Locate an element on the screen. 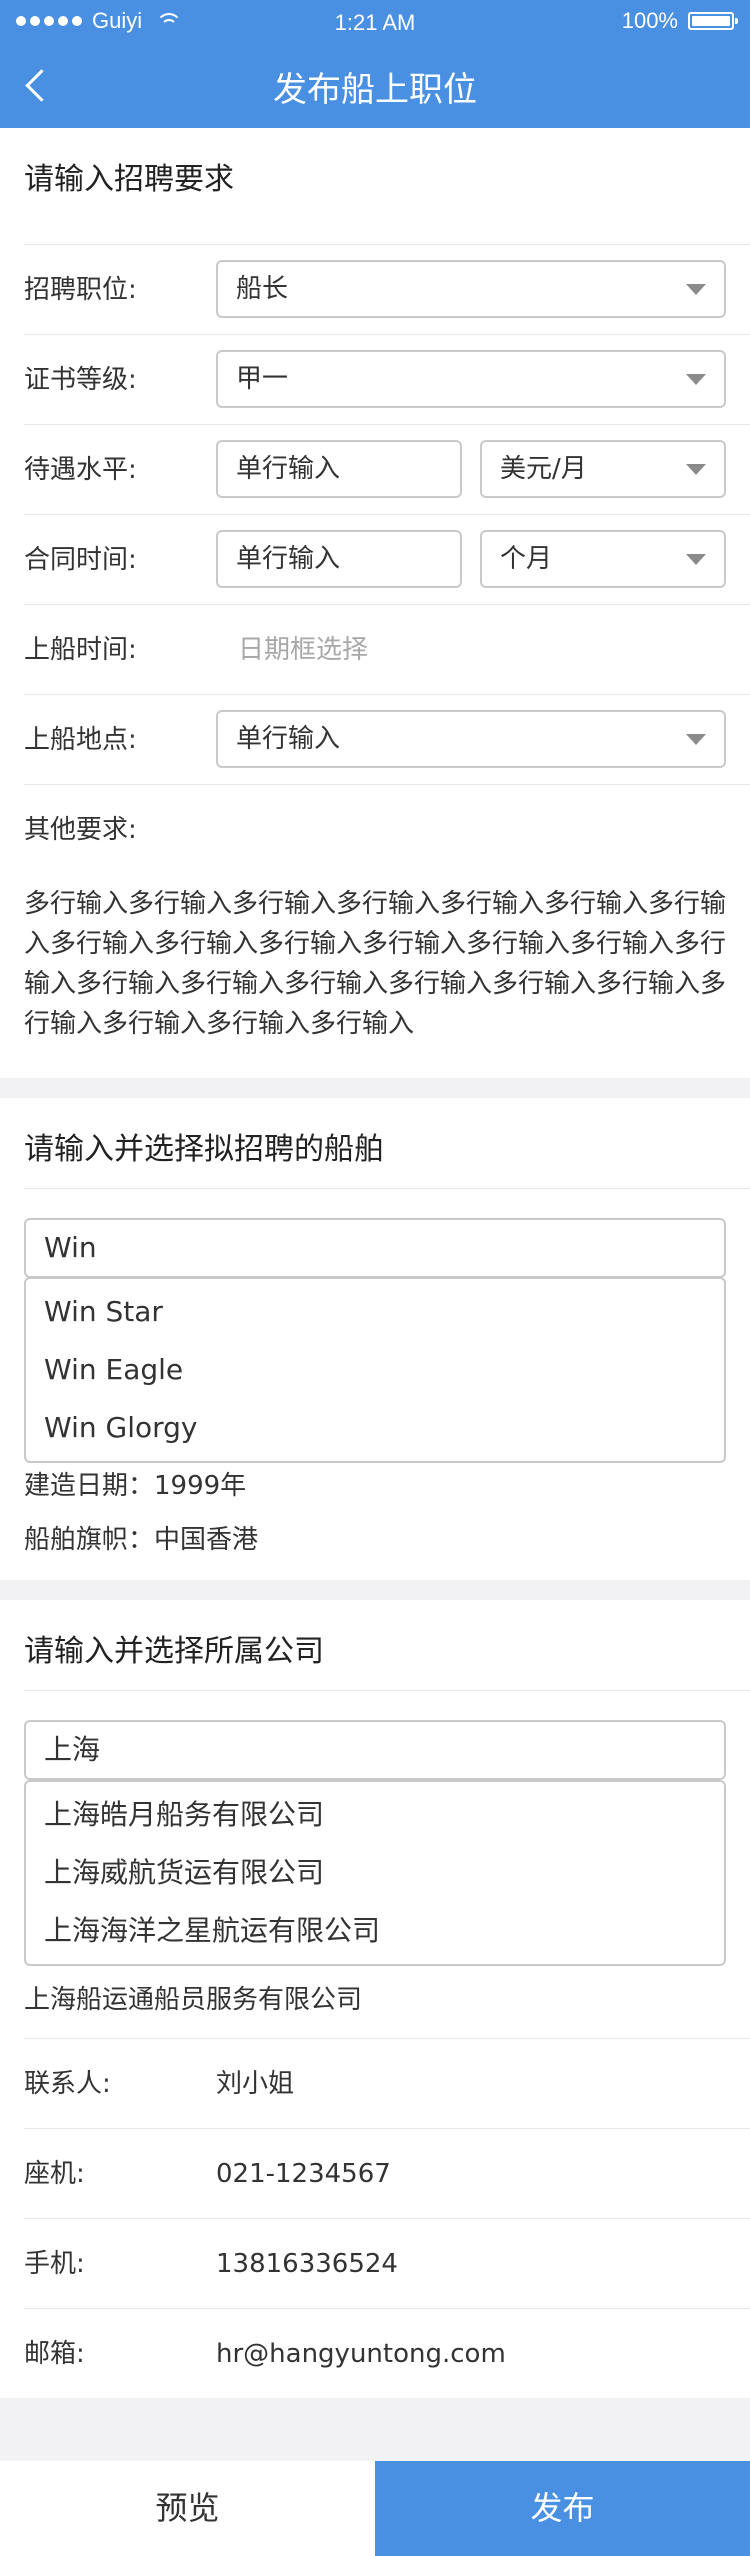 Image resolution: width=750 pixels, height=2556 pixels. cert-value: 甲一 is located at coordinates (262, 379).